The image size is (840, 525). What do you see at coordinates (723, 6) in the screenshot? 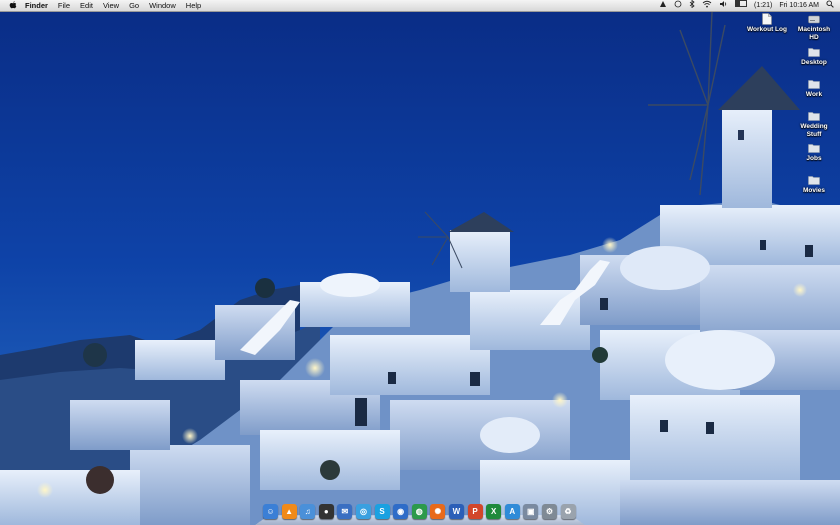
I see `volume-icon` at bounding box center [723, 6].